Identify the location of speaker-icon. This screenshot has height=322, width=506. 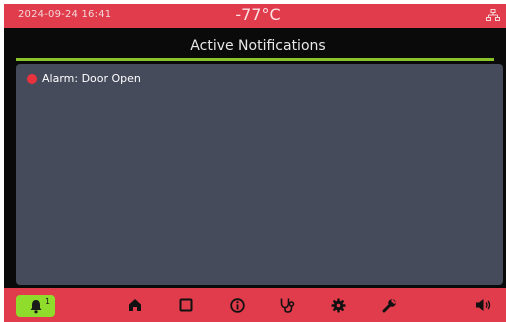
(484, 305).